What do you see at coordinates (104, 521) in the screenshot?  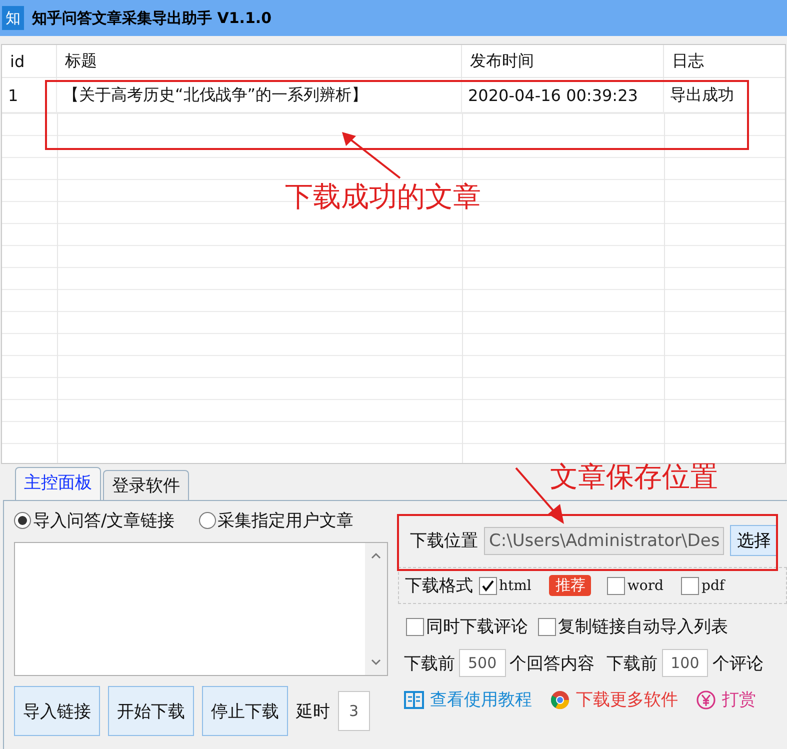 I see `radio-label: 导入问答/文章链接` at bounding box center [104, 521].